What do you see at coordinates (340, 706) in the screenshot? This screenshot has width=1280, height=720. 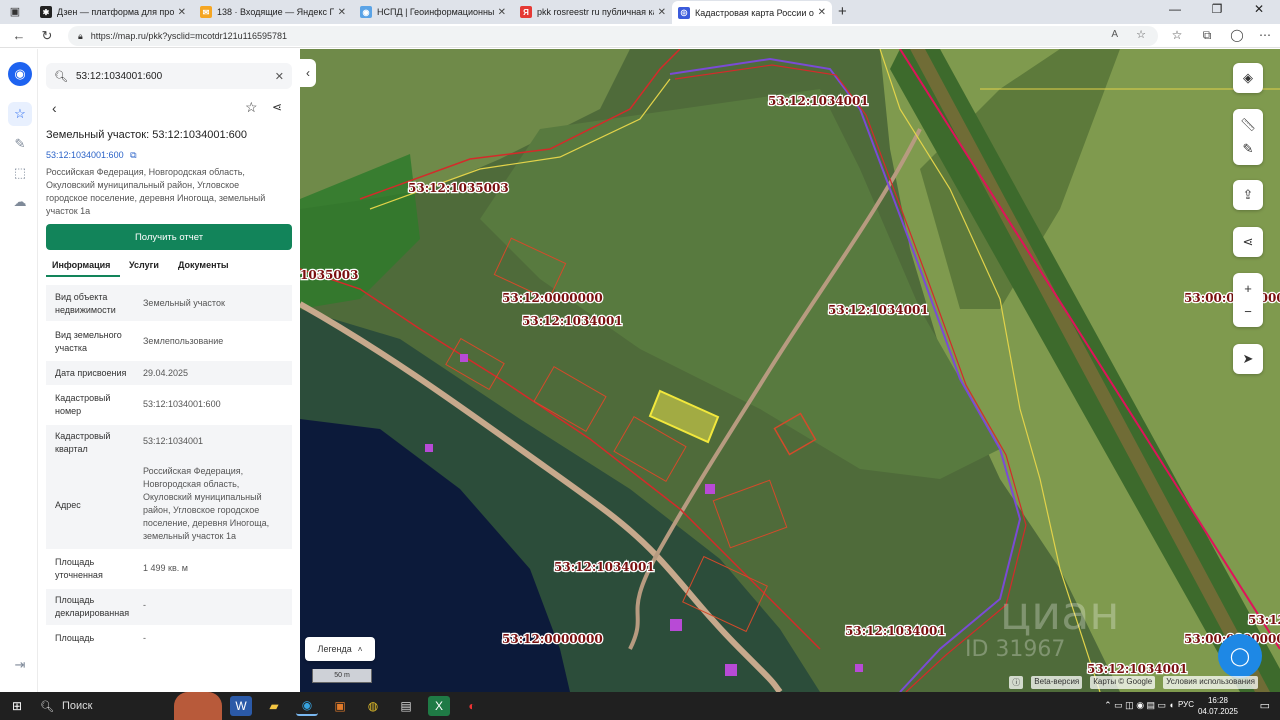 I see `app-icon: ▣` at bounding box center [340, 706].